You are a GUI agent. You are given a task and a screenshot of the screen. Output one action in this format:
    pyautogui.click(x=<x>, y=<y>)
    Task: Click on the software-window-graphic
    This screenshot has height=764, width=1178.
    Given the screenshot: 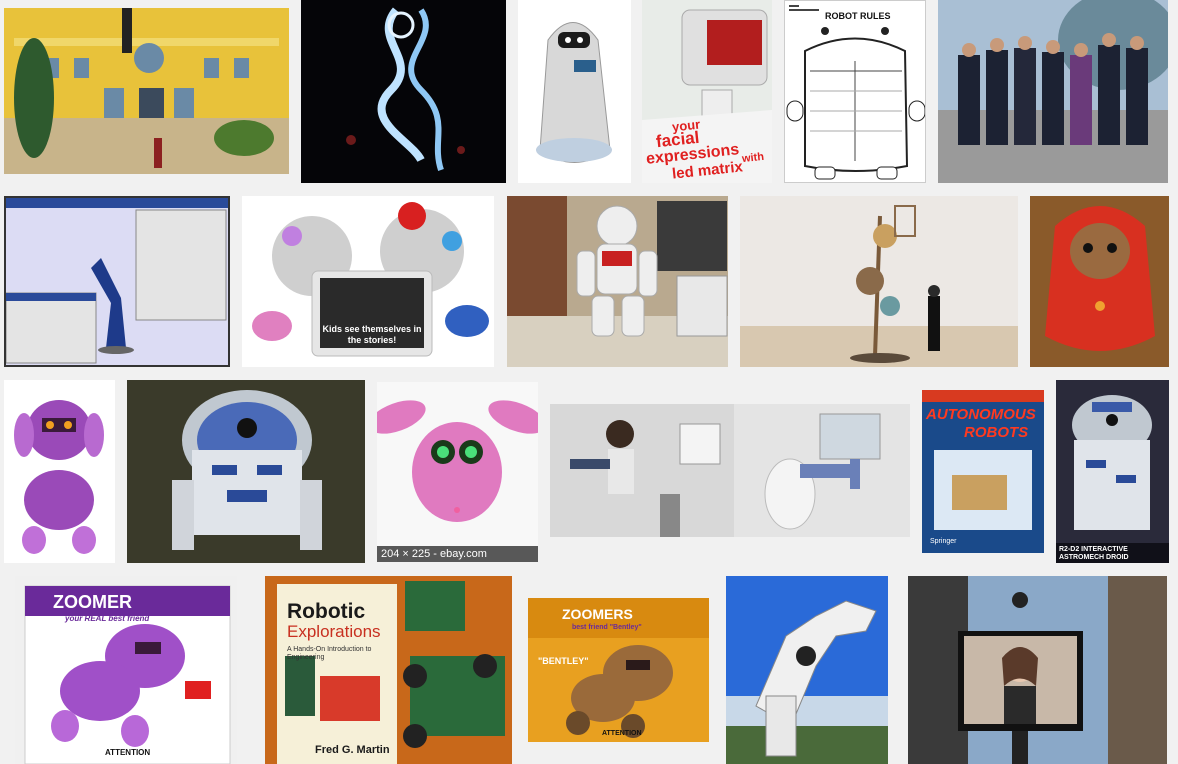 What is the action you would take?
    pyautogui.click(x=117, y=281)
    